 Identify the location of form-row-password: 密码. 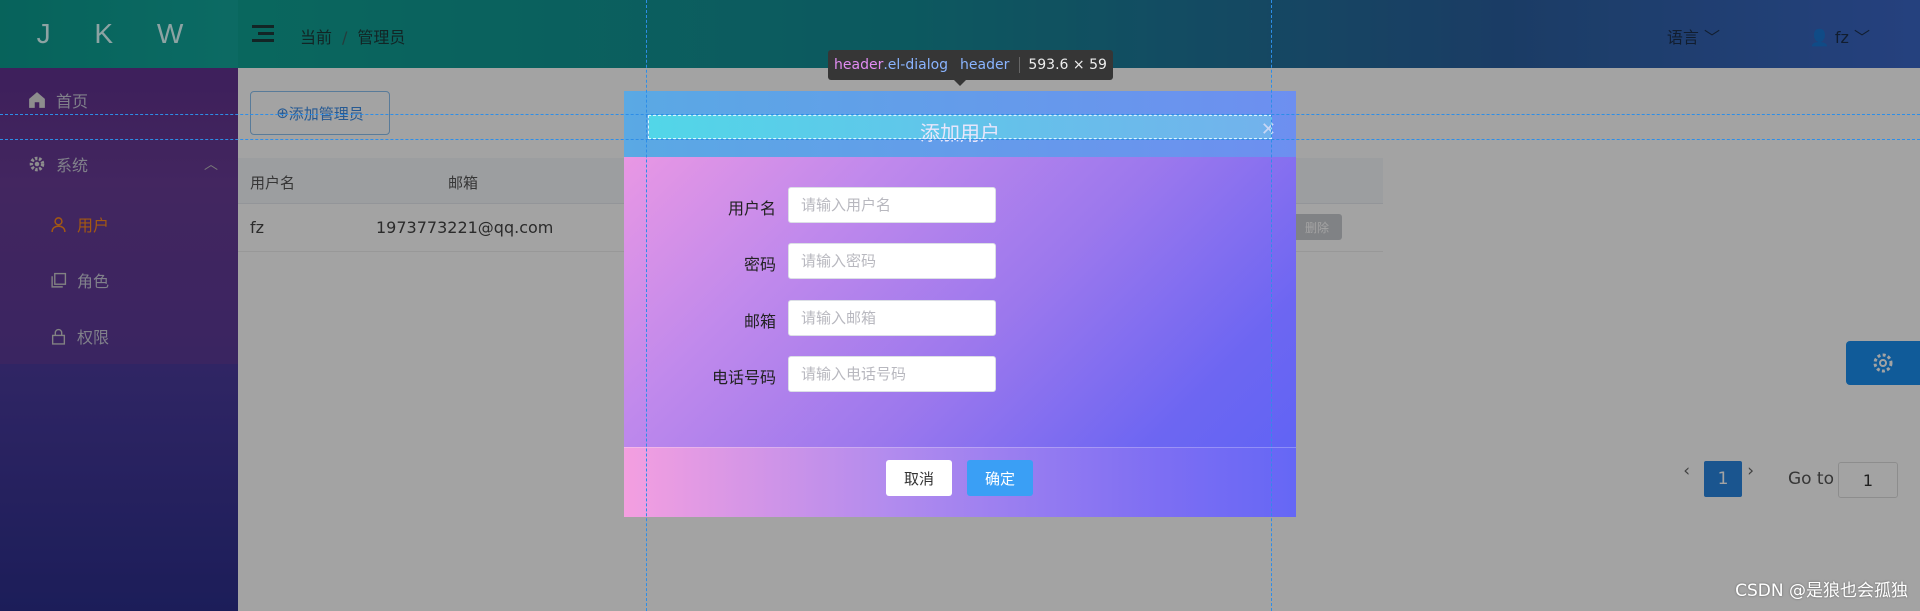
(960, 261).